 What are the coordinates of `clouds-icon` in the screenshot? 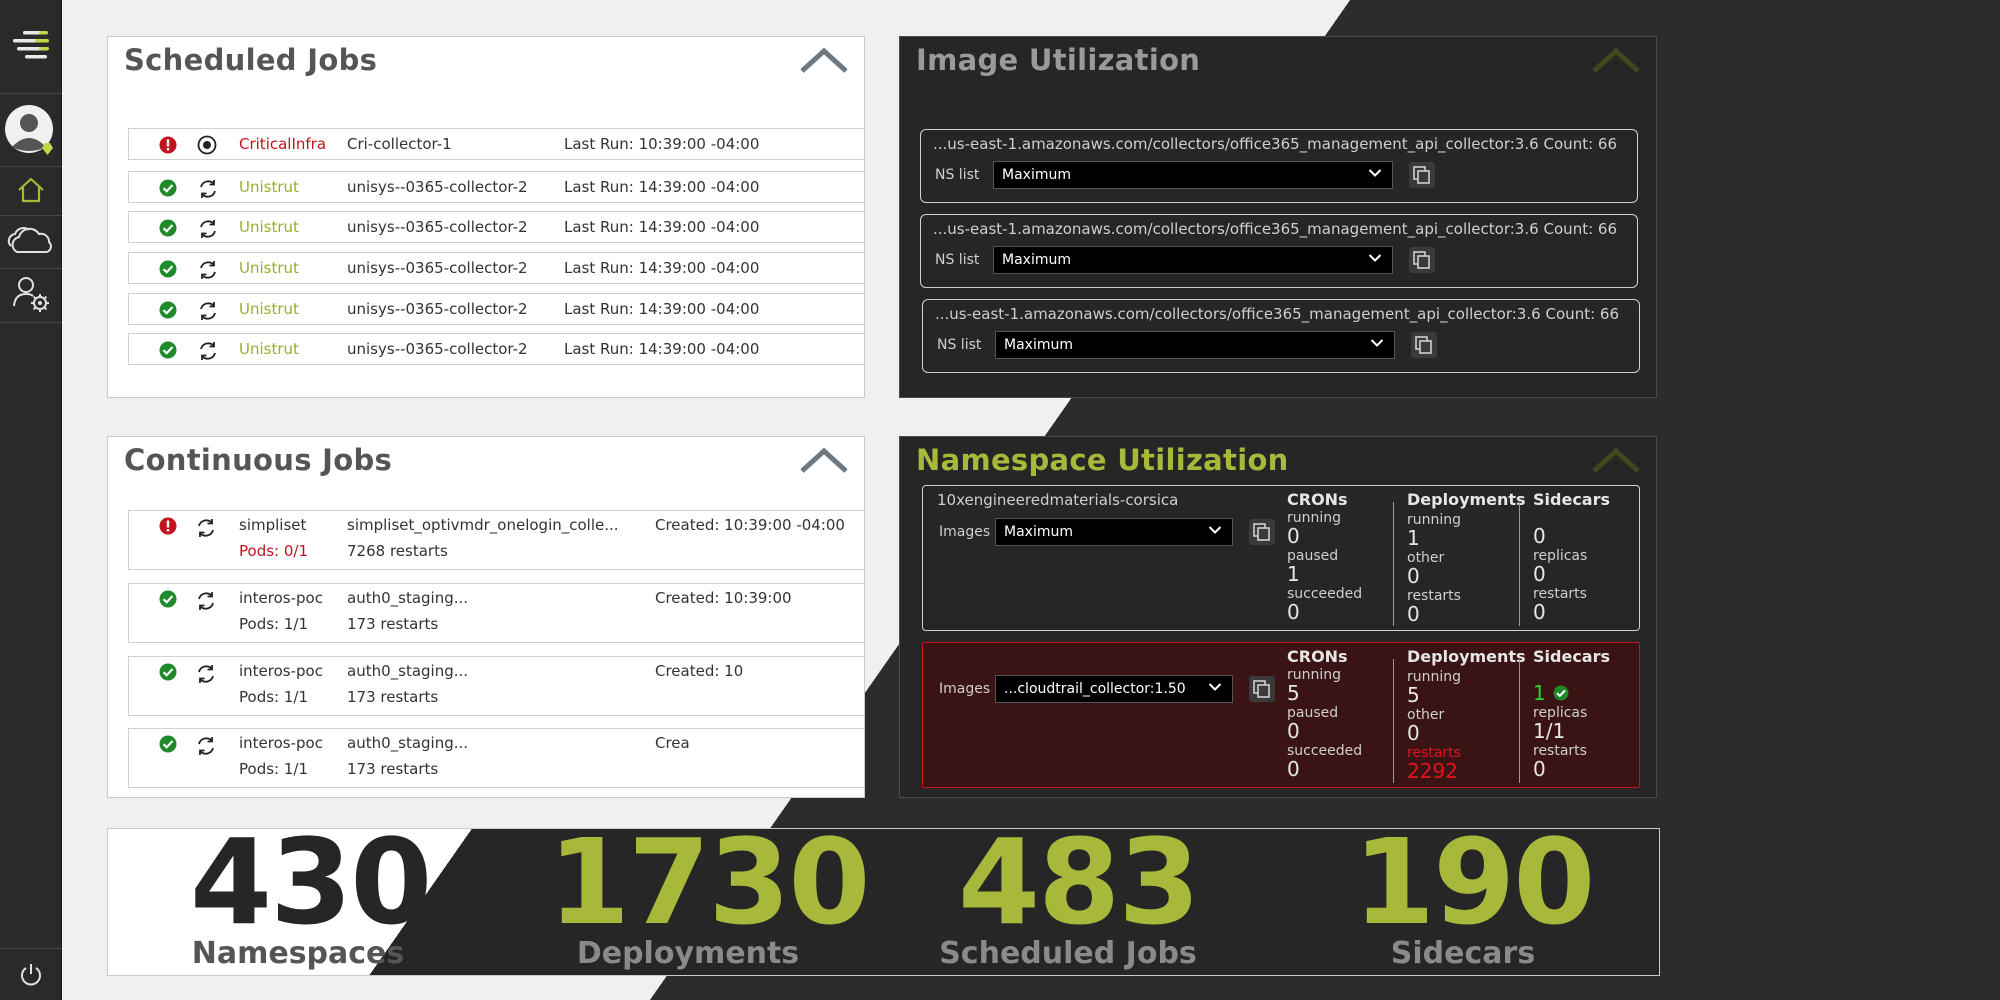 It's located at (31, 240).